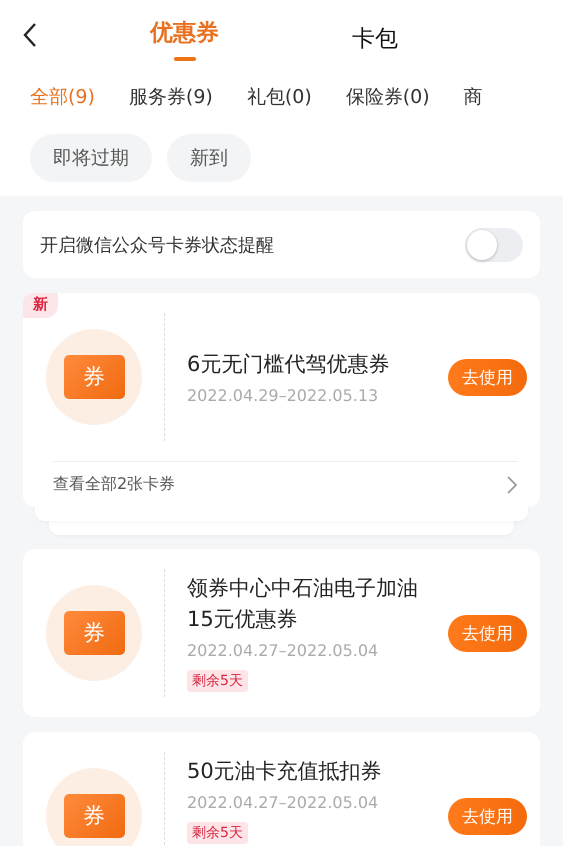 Image resolution: width=563 pixels, height=846 pixels. Describe the element at coordinates (285, 771) in the screenshot. I see `coupon-title: 50元油卡充值抵扣券` at that location.